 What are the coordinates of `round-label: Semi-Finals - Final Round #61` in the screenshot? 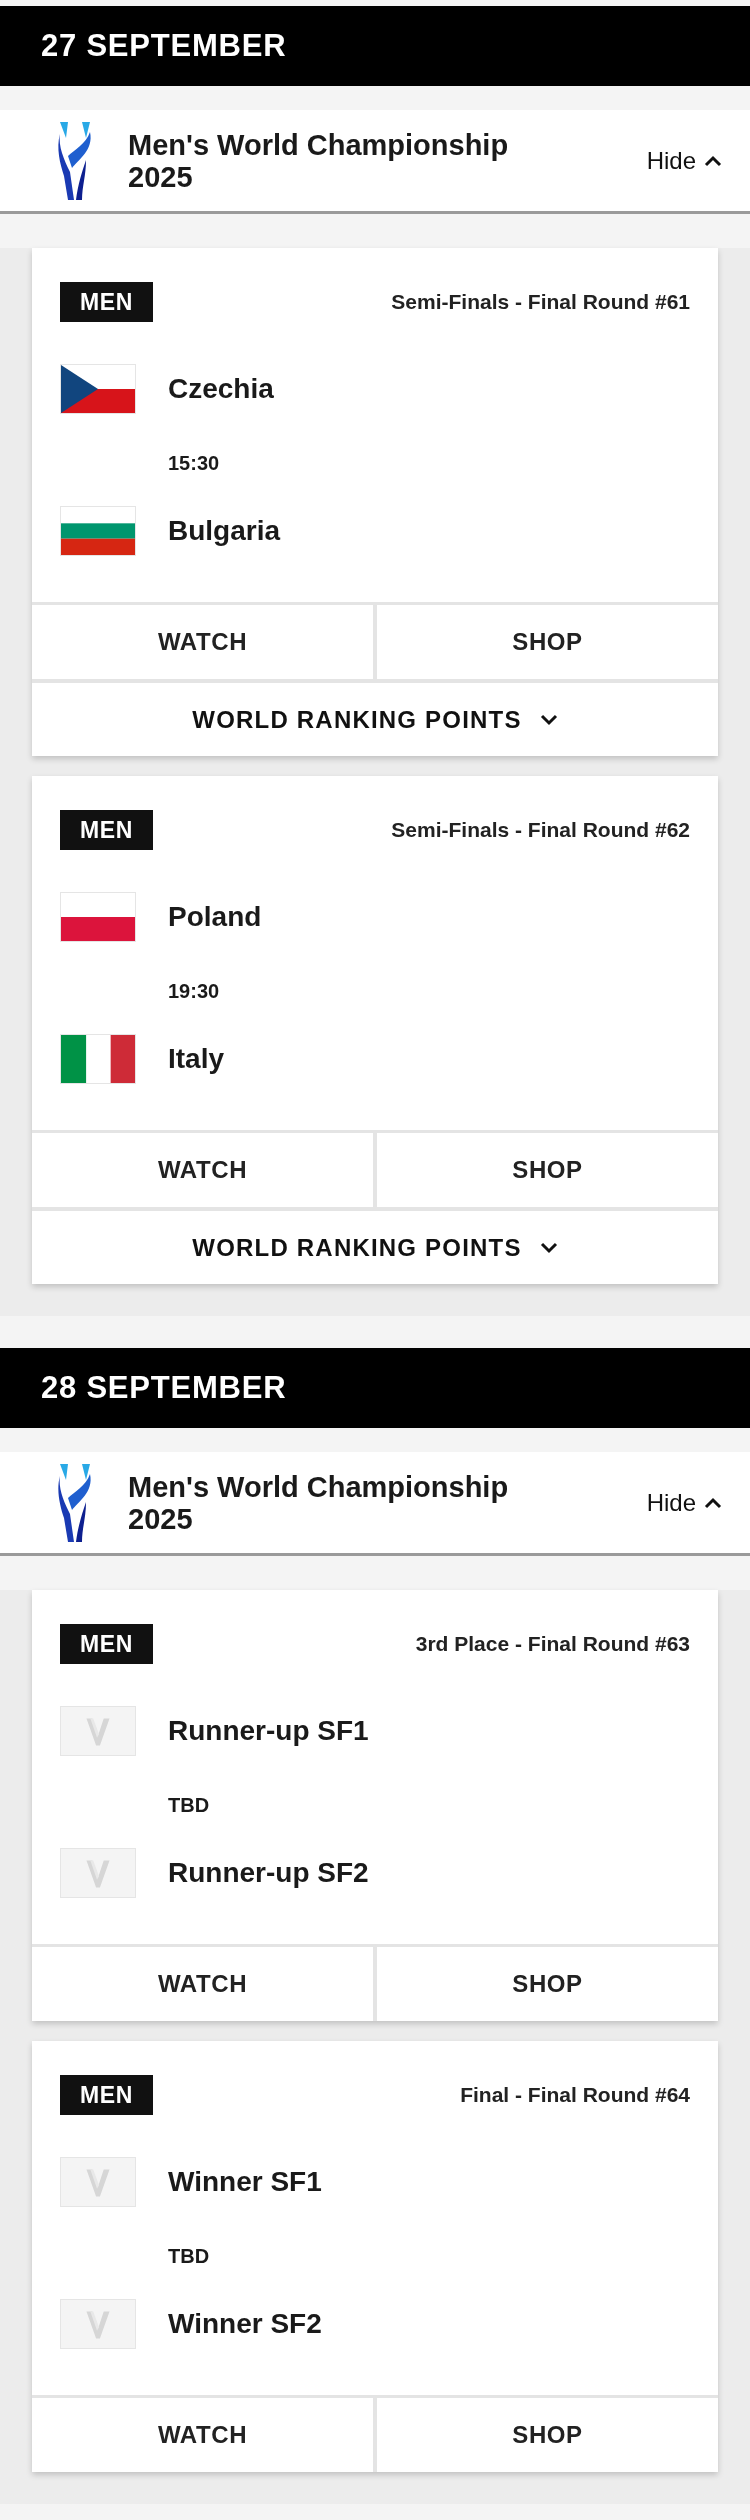 It's located at (540, 302).